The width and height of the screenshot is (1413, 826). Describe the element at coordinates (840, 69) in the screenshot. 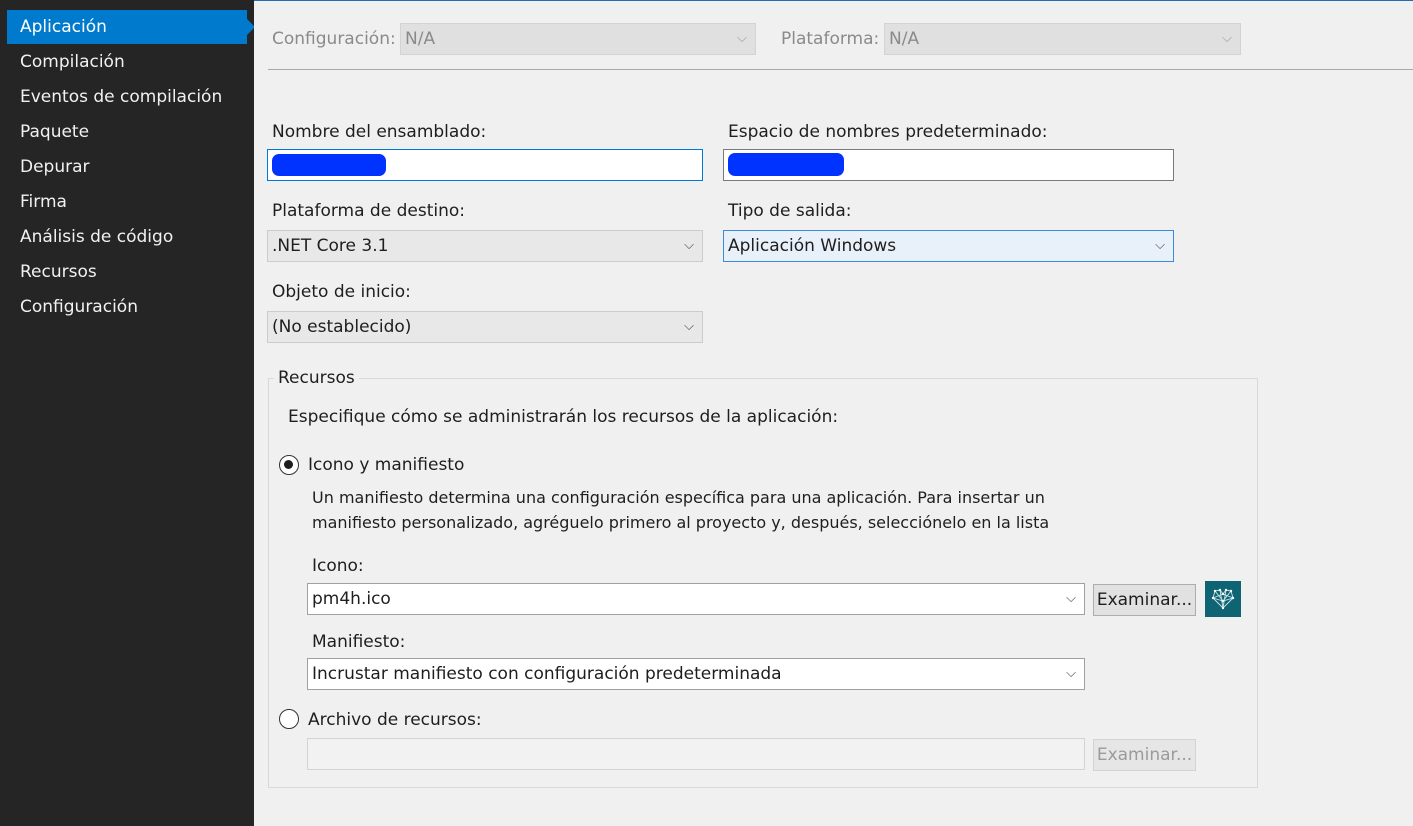

I see `separator` at that location.